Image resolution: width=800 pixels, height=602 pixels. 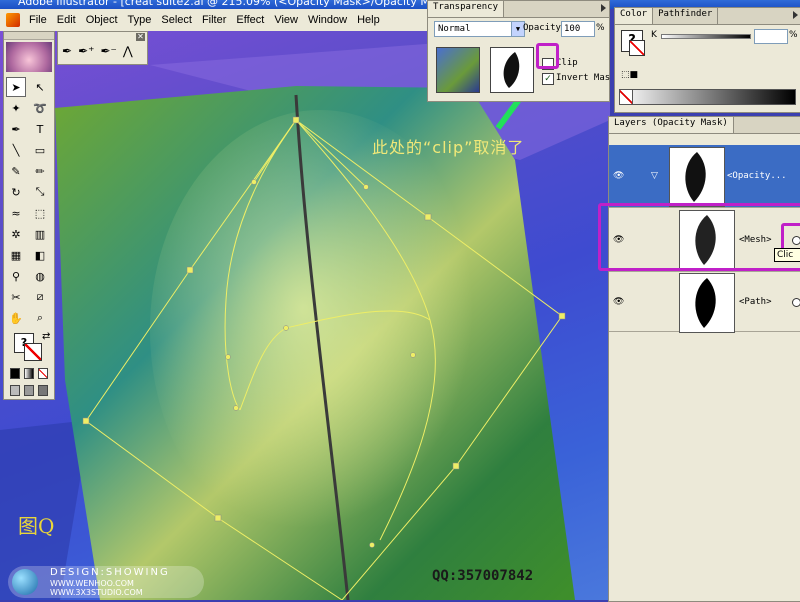 What do you see at coordinates (38, 20) in the screenshot?
I see `menu-file: File` at bounding box center [38, 20].